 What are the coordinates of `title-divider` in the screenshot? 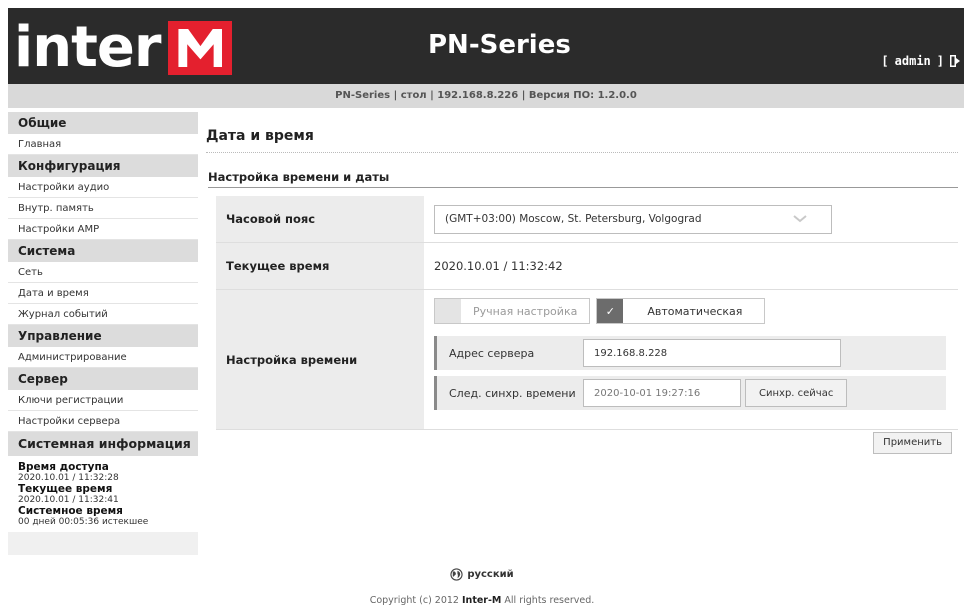 It's located at (582, 152).